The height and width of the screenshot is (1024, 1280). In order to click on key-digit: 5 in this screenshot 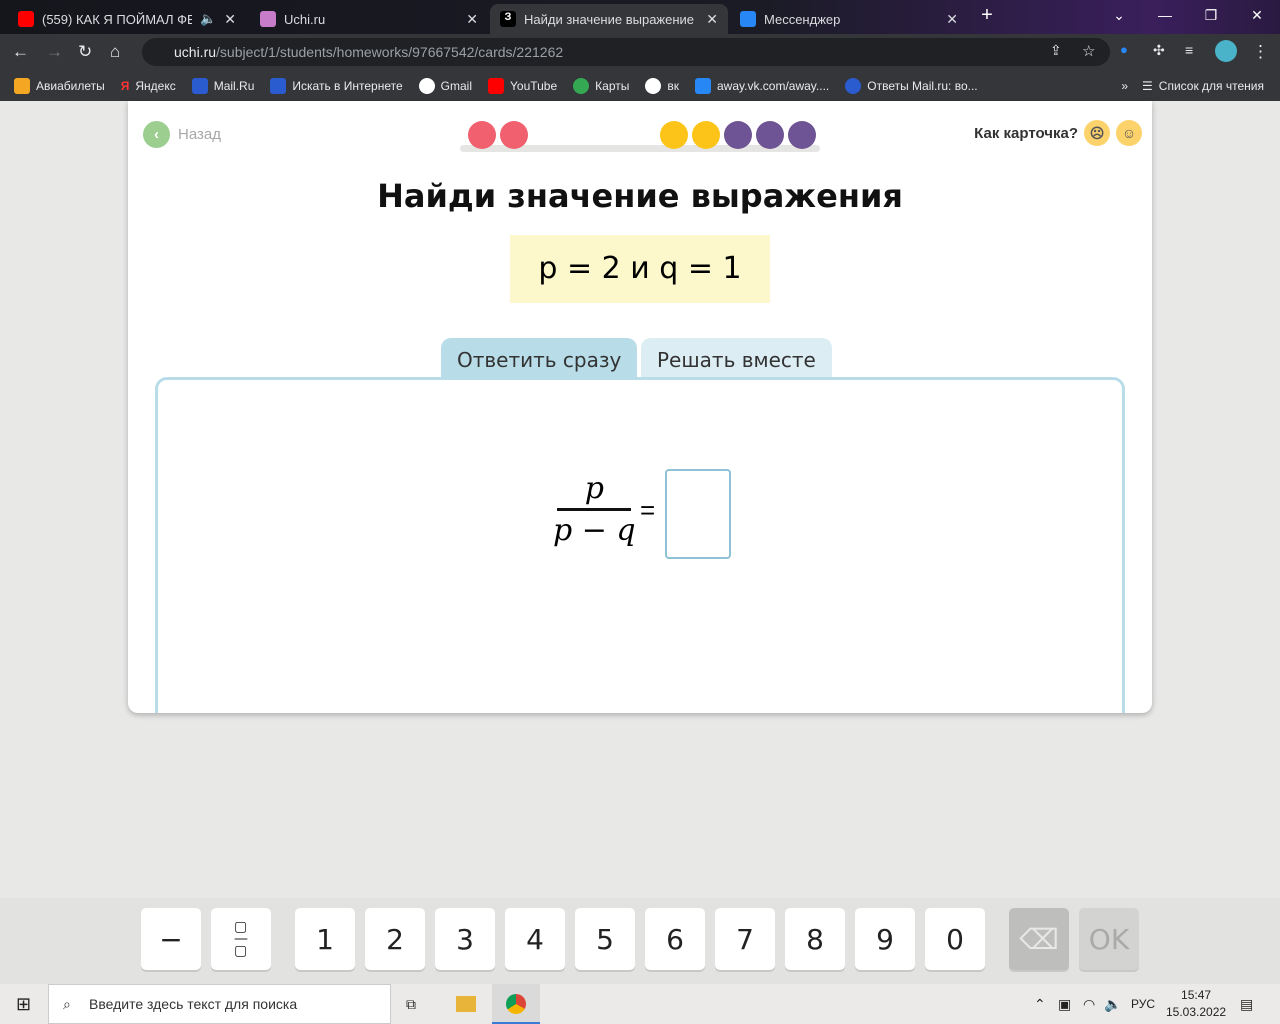, I will do `click(605, 939)`.